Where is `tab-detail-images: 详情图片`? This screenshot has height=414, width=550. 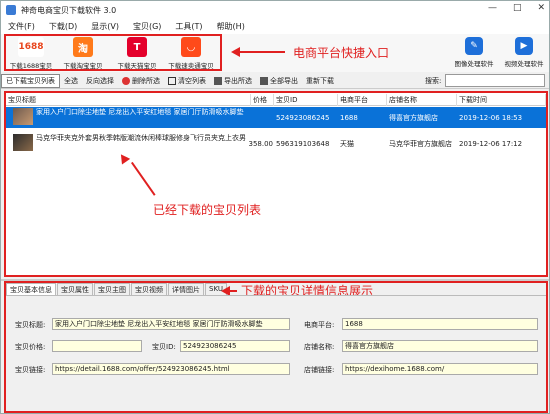
tab-detail-images: 详情图片 is located at coordinates (186, 289).